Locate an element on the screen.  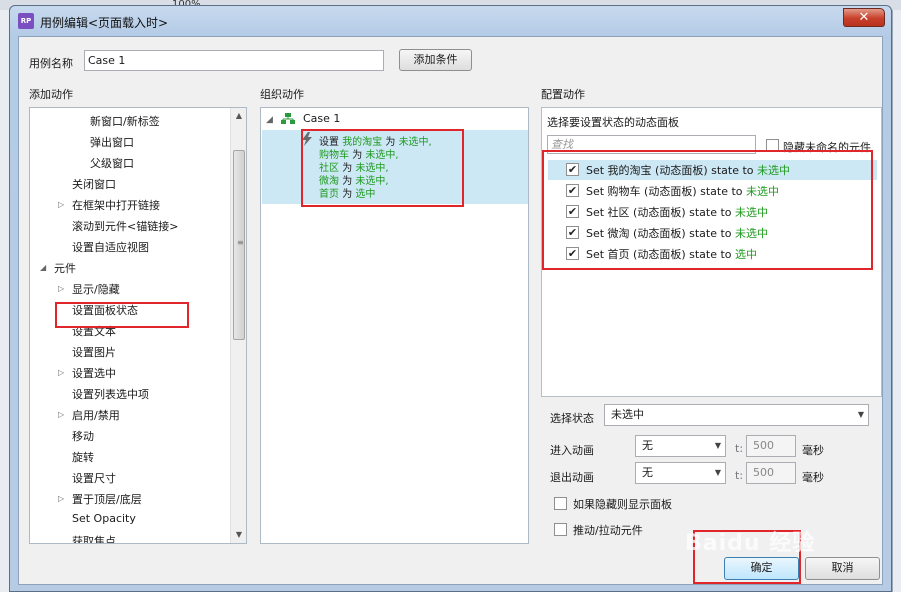
background-right-edge is located at coordinates (896, 301).